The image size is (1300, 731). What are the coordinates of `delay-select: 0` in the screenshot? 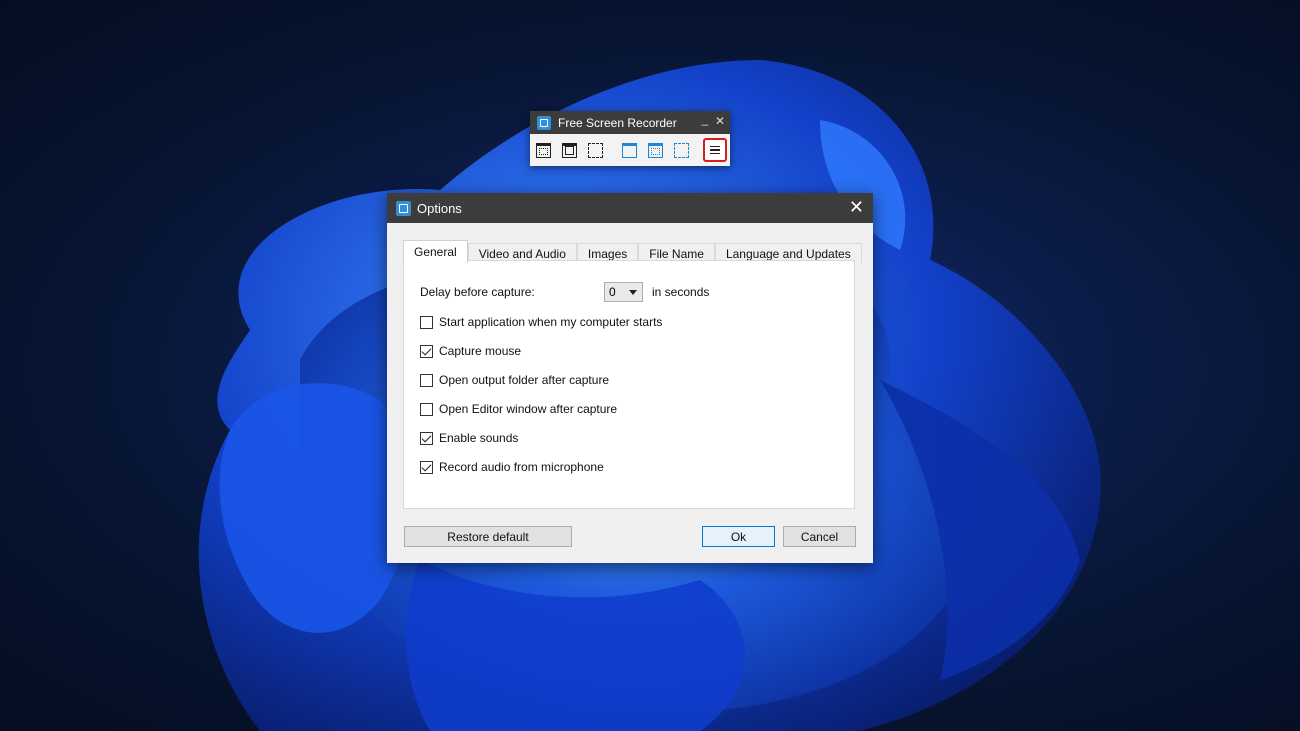 It's located at (623, 292).